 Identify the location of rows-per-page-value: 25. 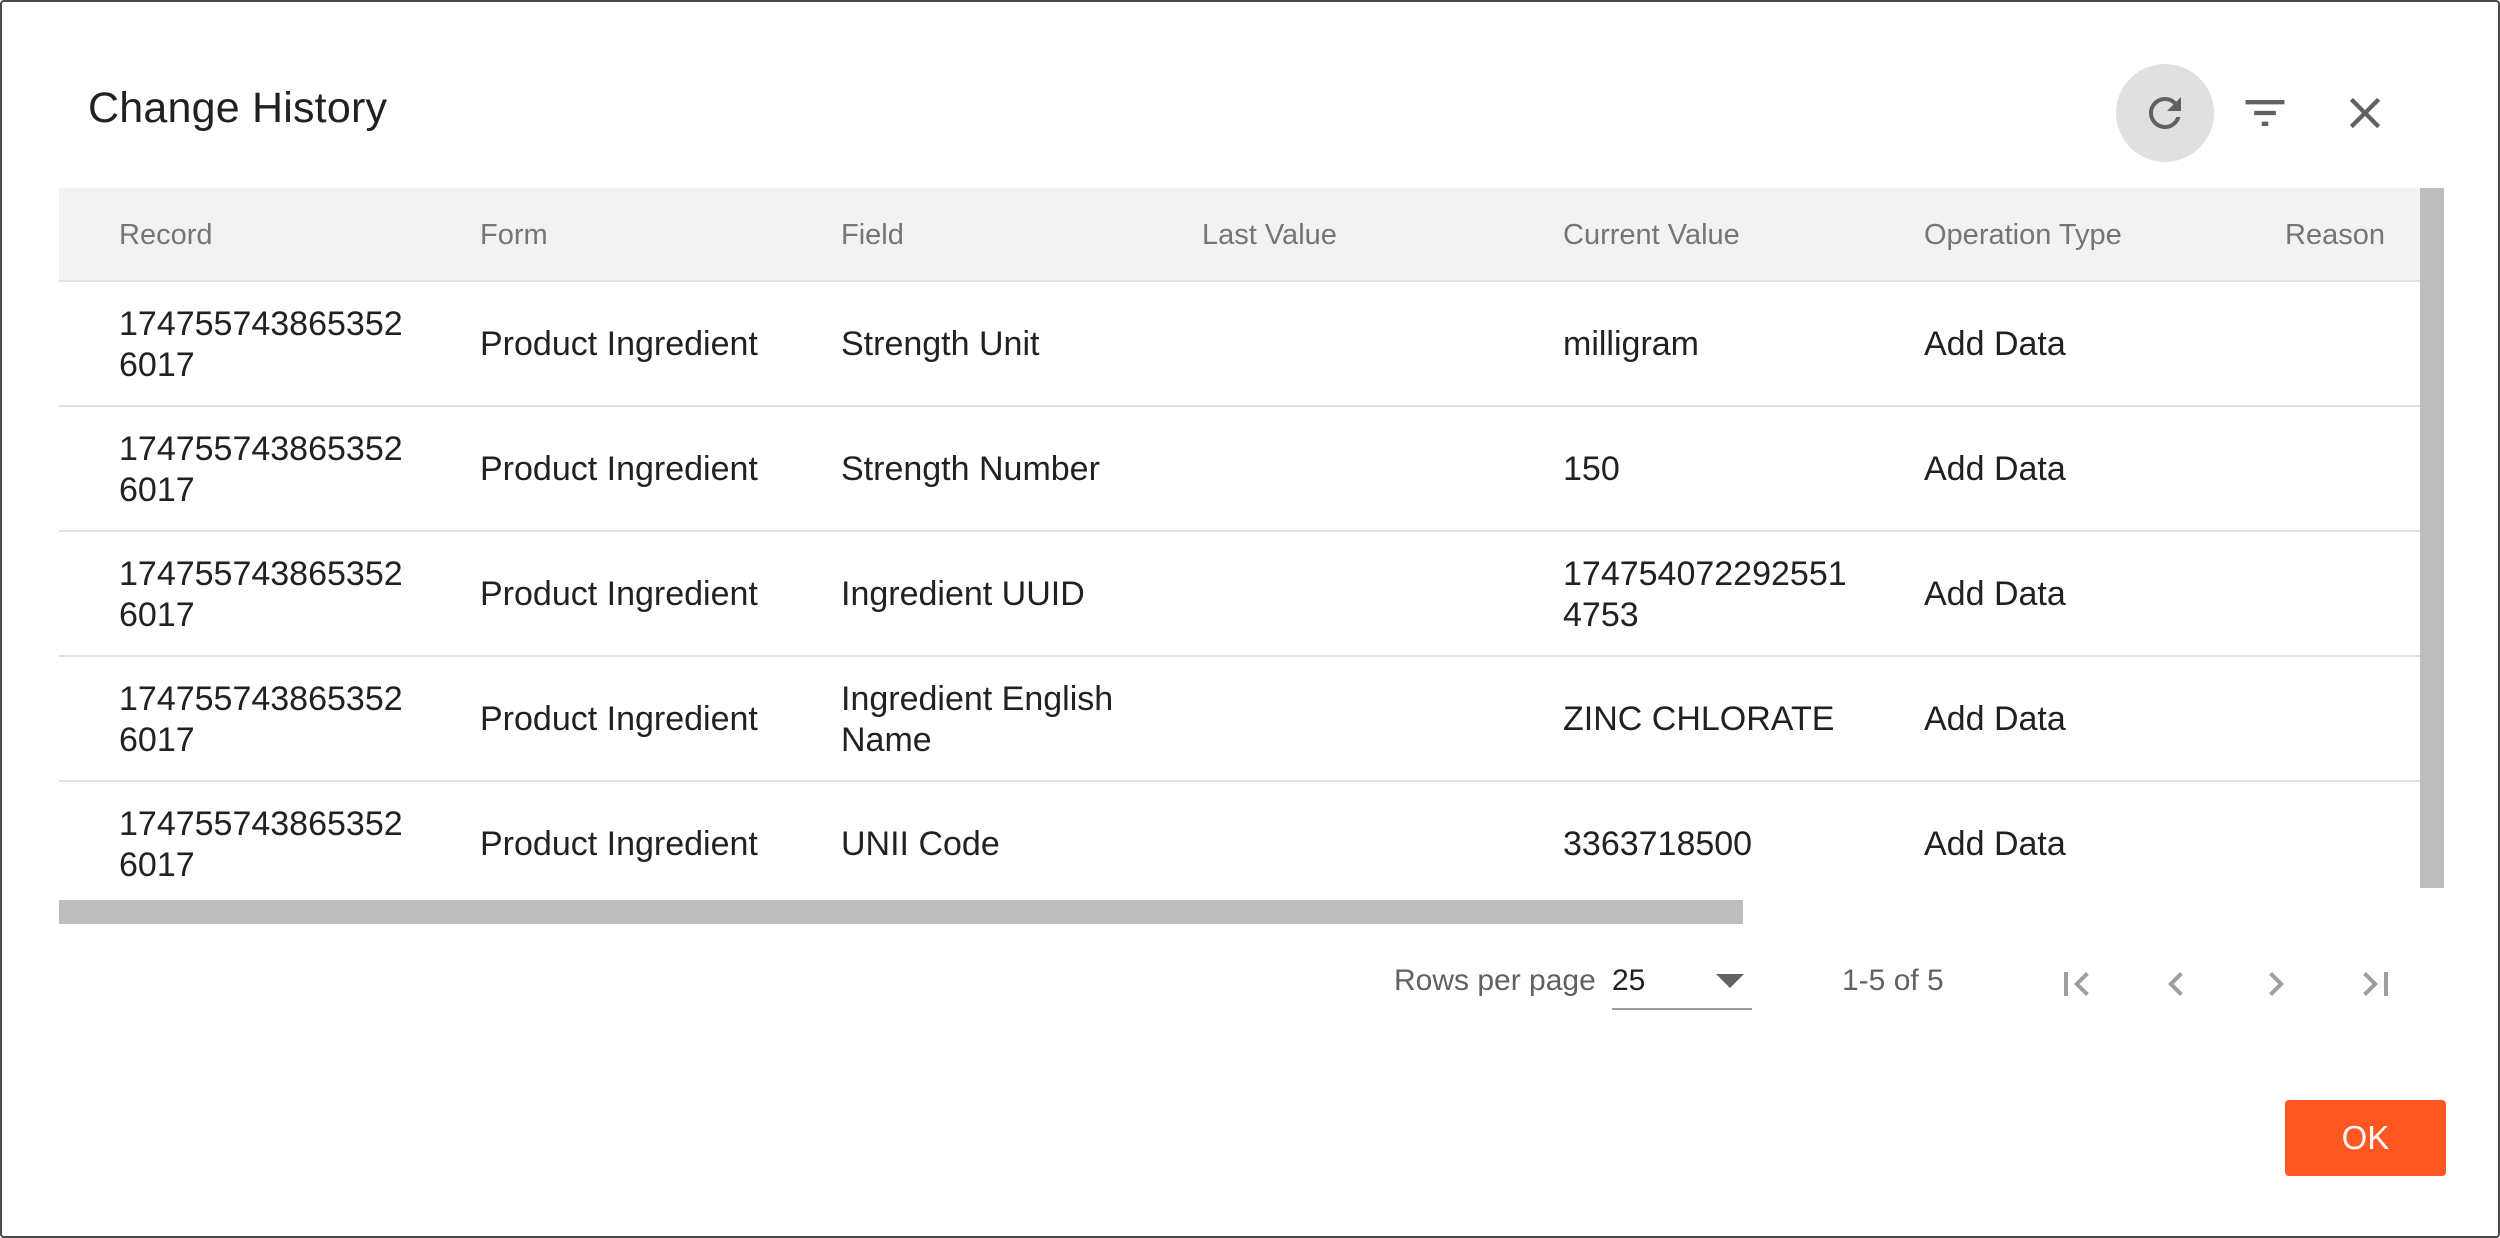
(1629, 980).